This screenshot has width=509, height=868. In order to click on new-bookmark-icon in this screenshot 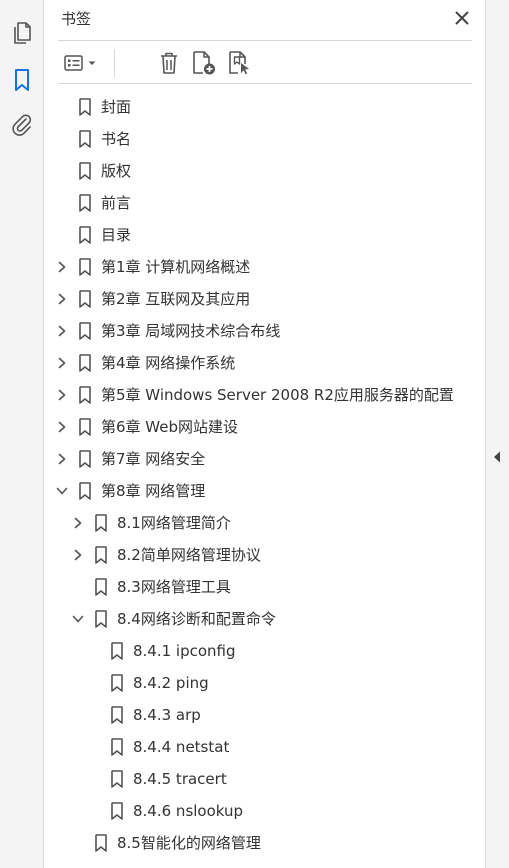, I will do `click(204, 63)`.